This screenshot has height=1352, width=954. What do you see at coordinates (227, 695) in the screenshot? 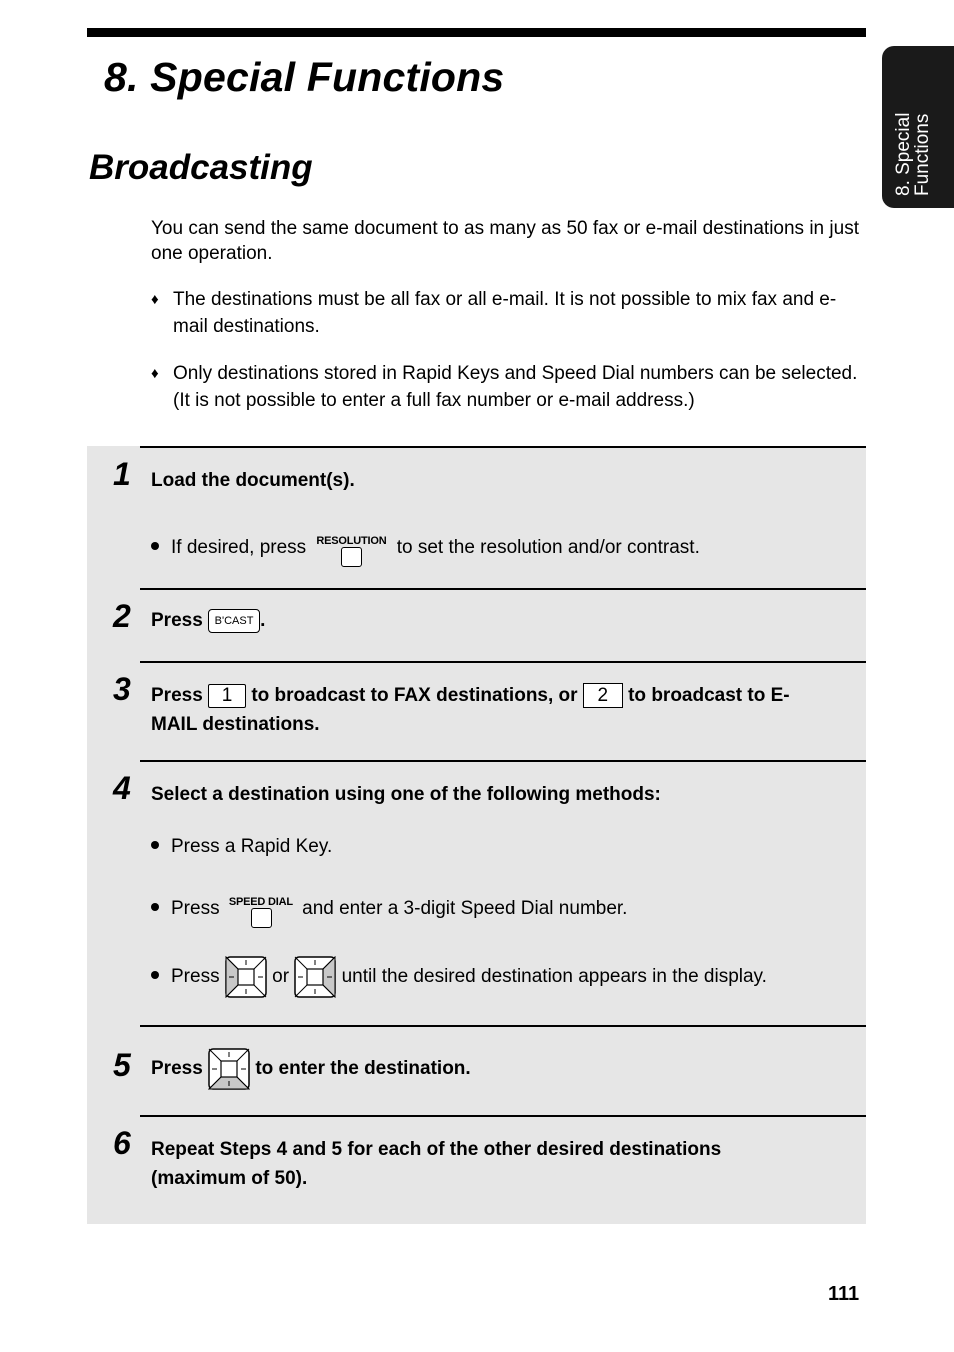
I see `digit-1-key: 1` at bounding box center [227, 695].